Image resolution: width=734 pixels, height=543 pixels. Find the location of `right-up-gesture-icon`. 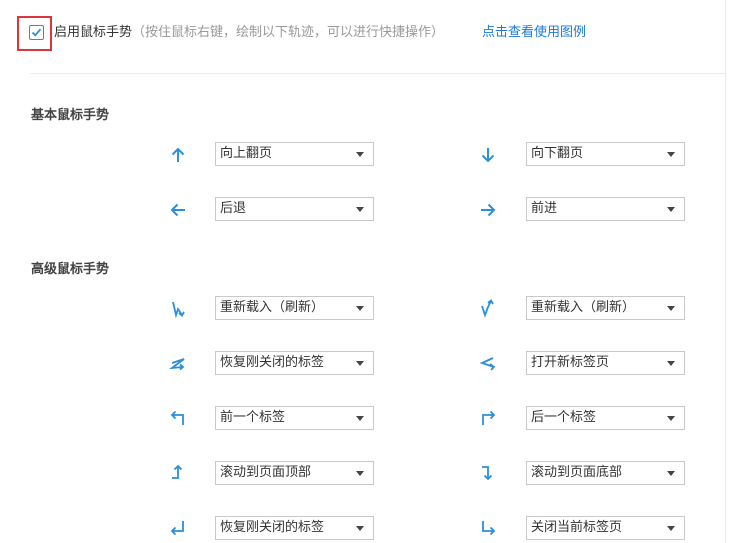

right-up-gesture-icon is located at coordinates (177, 471).